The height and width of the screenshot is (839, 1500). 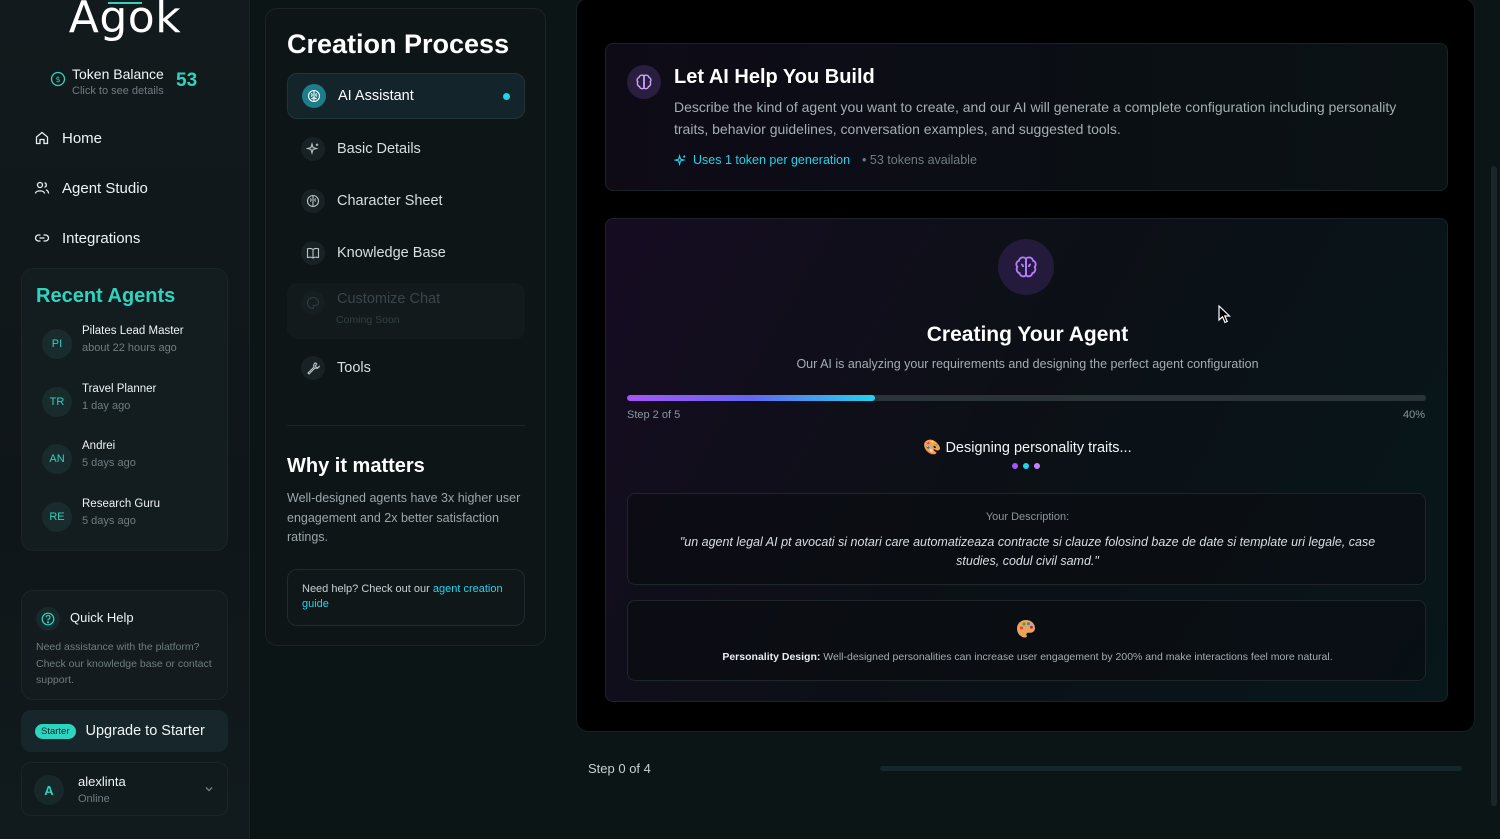 I want to click on agent-time: about 22 hours ago, so click(x=129, y=348).